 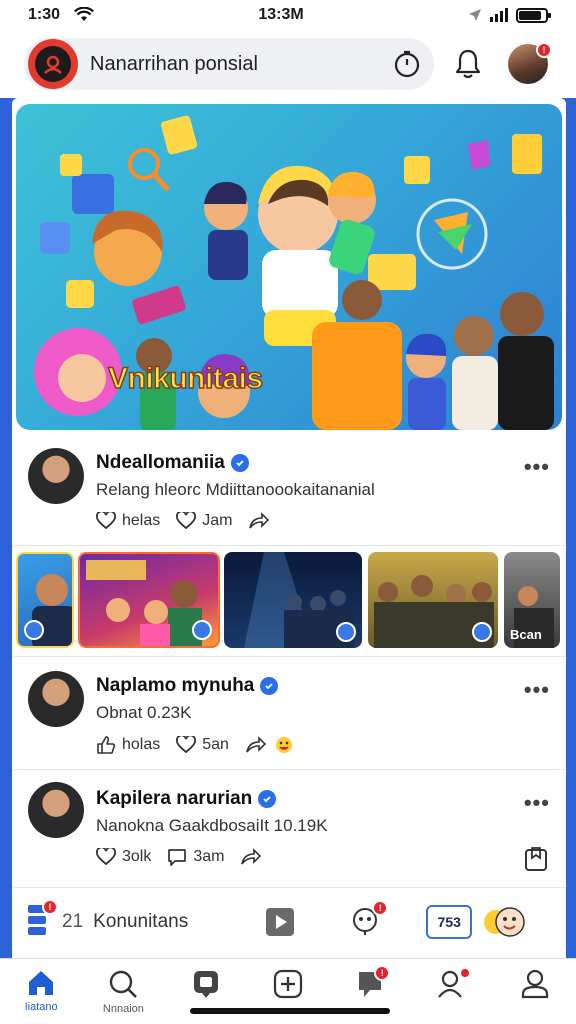 I want to click on post-actions: 3olk 3am, so click(x=179, y=857).